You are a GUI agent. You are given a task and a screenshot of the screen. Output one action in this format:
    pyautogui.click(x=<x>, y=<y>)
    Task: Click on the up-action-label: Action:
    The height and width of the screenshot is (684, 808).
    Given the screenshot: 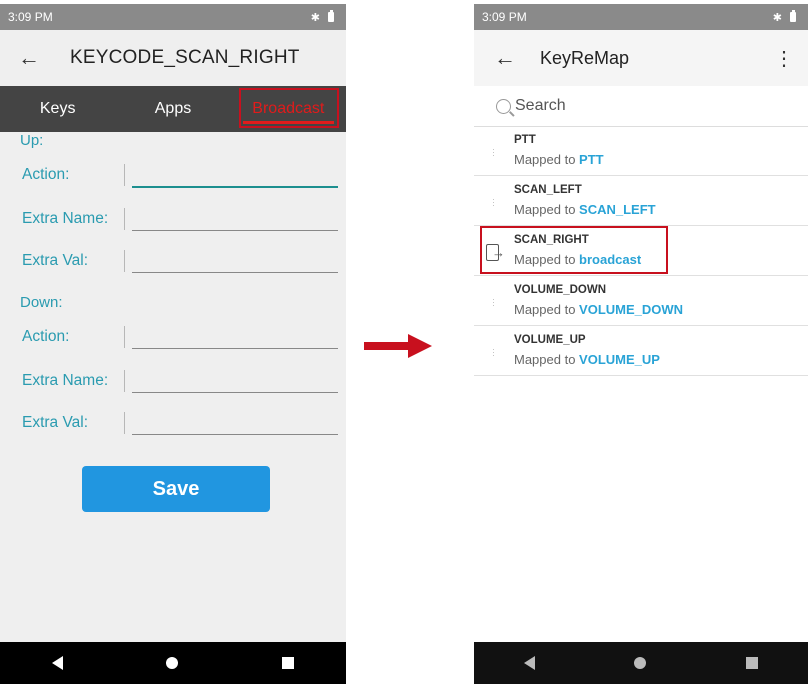 What is the action you would take?
    pyautogui.click(x=46, y=174)
    